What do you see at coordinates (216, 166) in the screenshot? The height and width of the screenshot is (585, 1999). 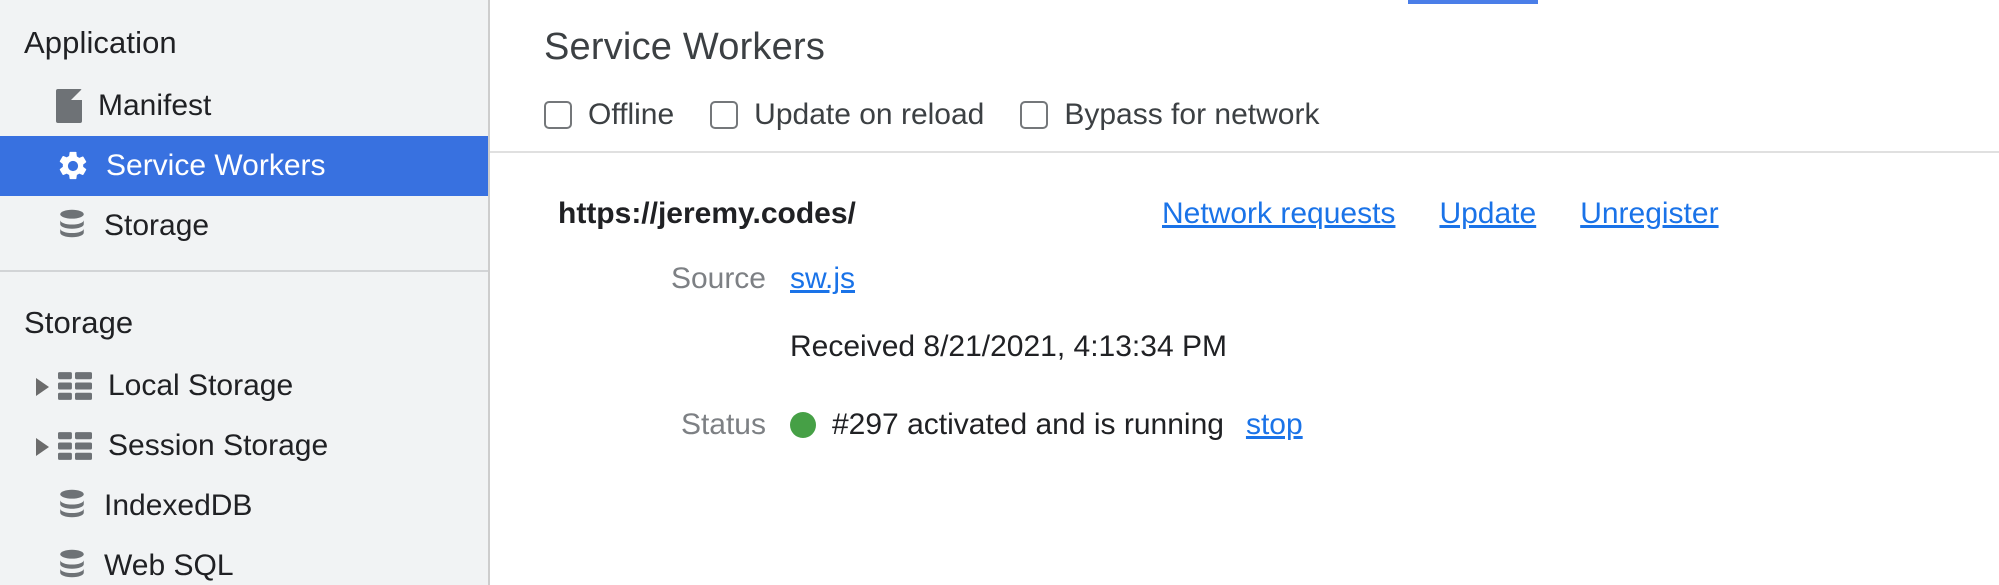 I see `sidebar-item-label: Service Workers` at bounding box center [216, 166].